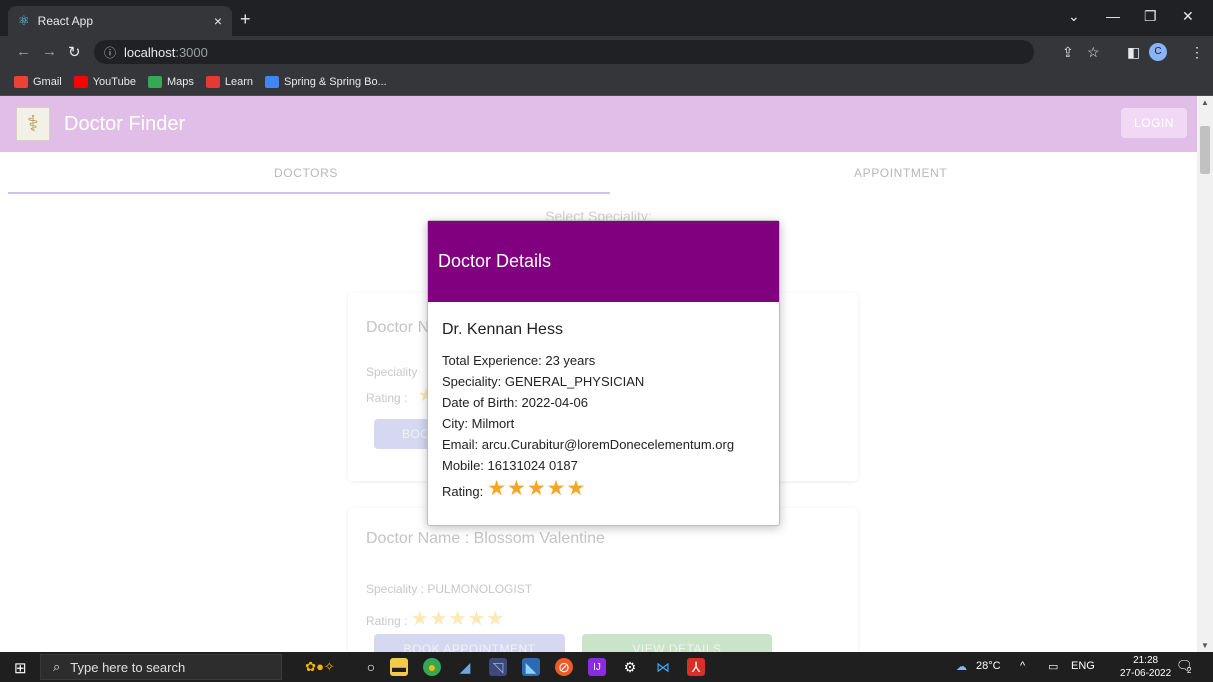  Describe the element at coordinates (47, 81) in the screenshot. I see `bookmark-label: Gmail` at that location.